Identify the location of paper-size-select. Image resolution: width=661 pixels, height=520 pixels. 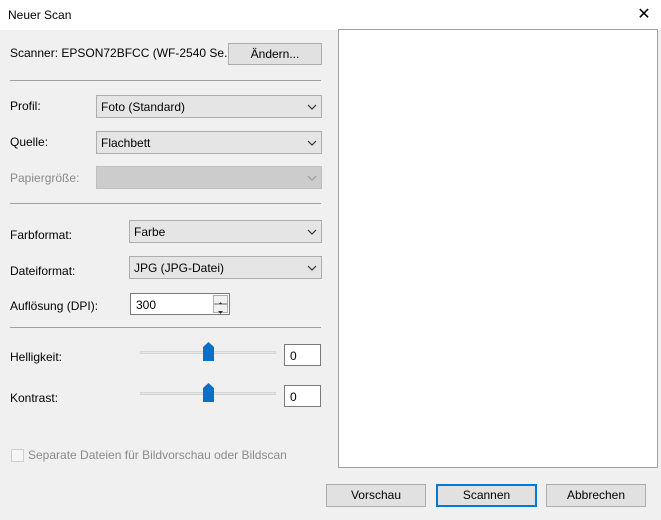
(209, 177).